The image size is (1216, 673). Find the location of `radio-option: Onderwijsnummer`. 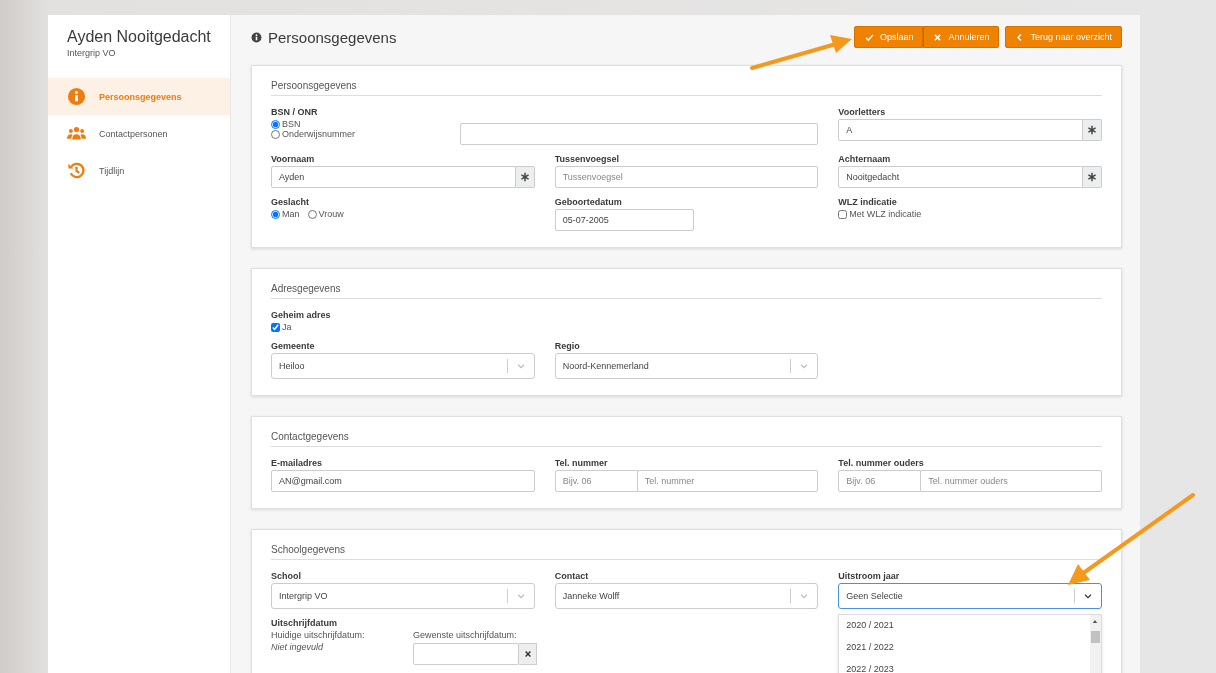

radio-option: Onderwijsnummer is located at coordinates (313, 134).